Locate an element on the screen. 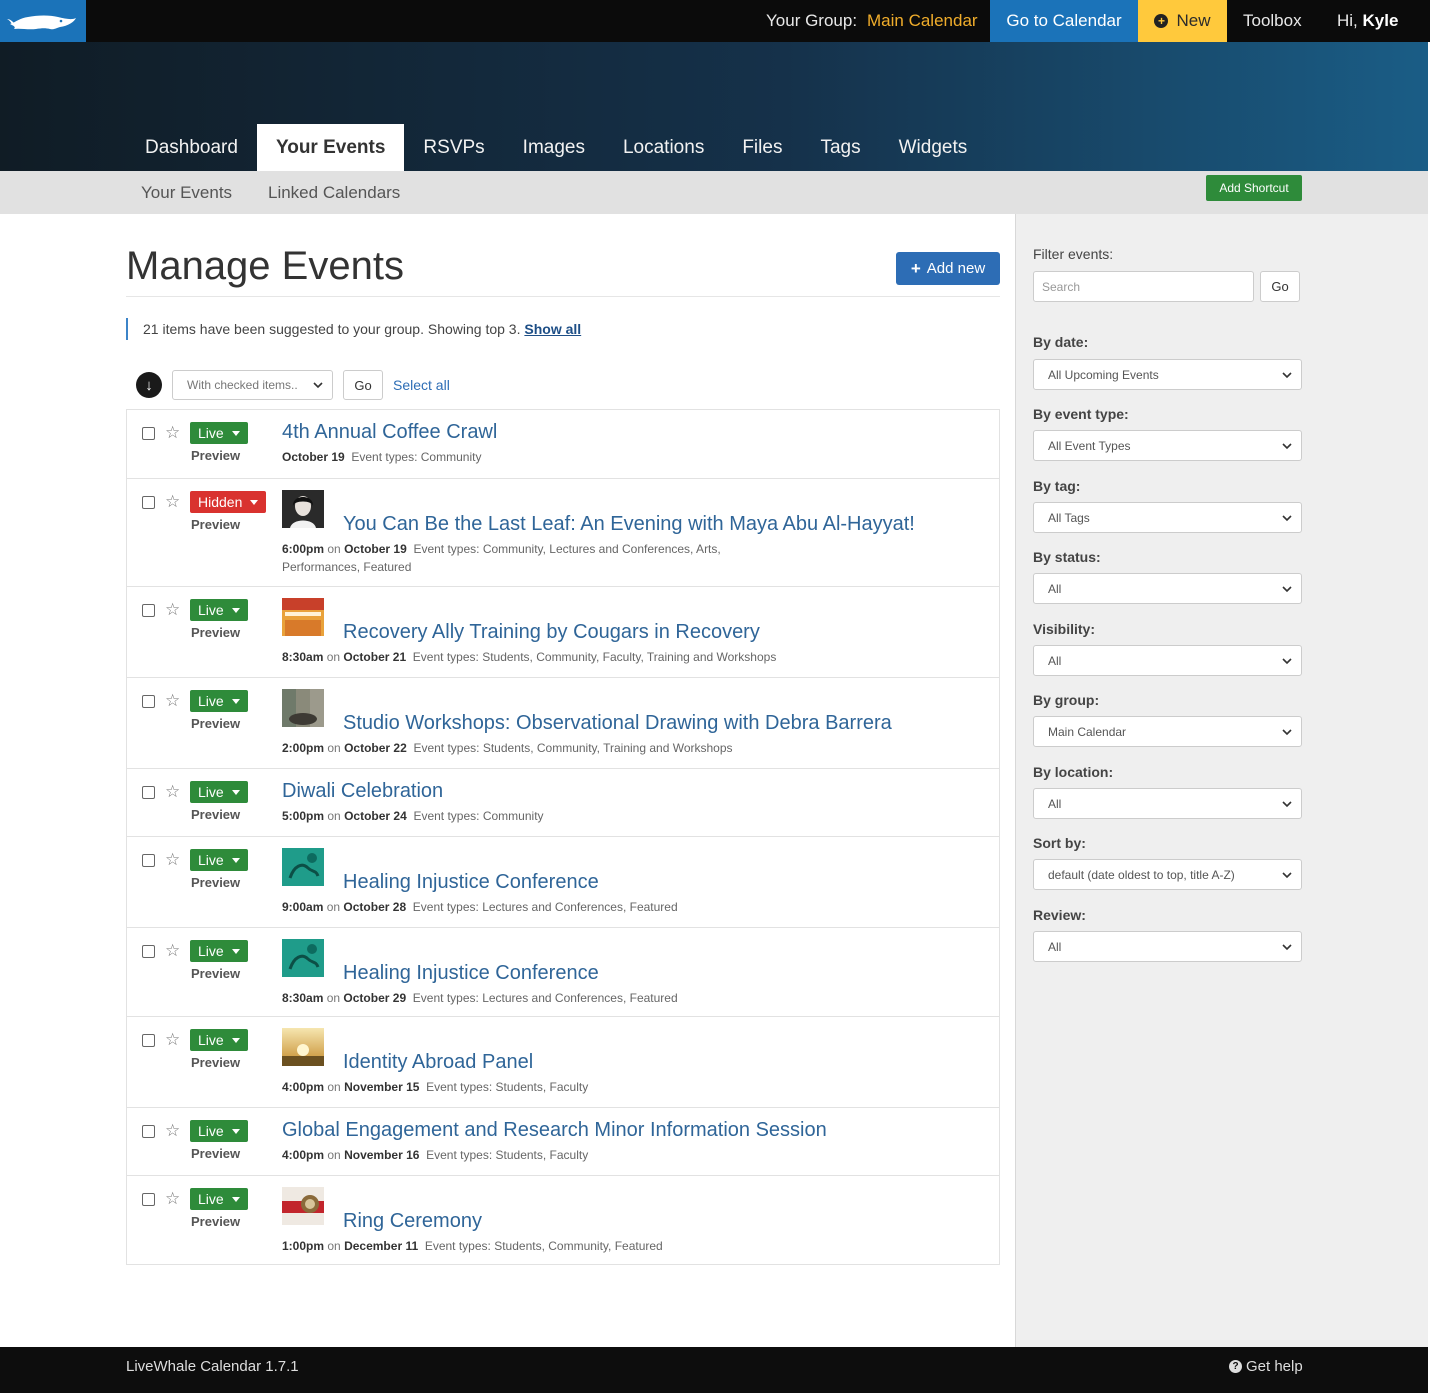 The image size is (1430, 1393). subnav-linked-calendars: Linked Calendars is located at coordinates (334, 193).